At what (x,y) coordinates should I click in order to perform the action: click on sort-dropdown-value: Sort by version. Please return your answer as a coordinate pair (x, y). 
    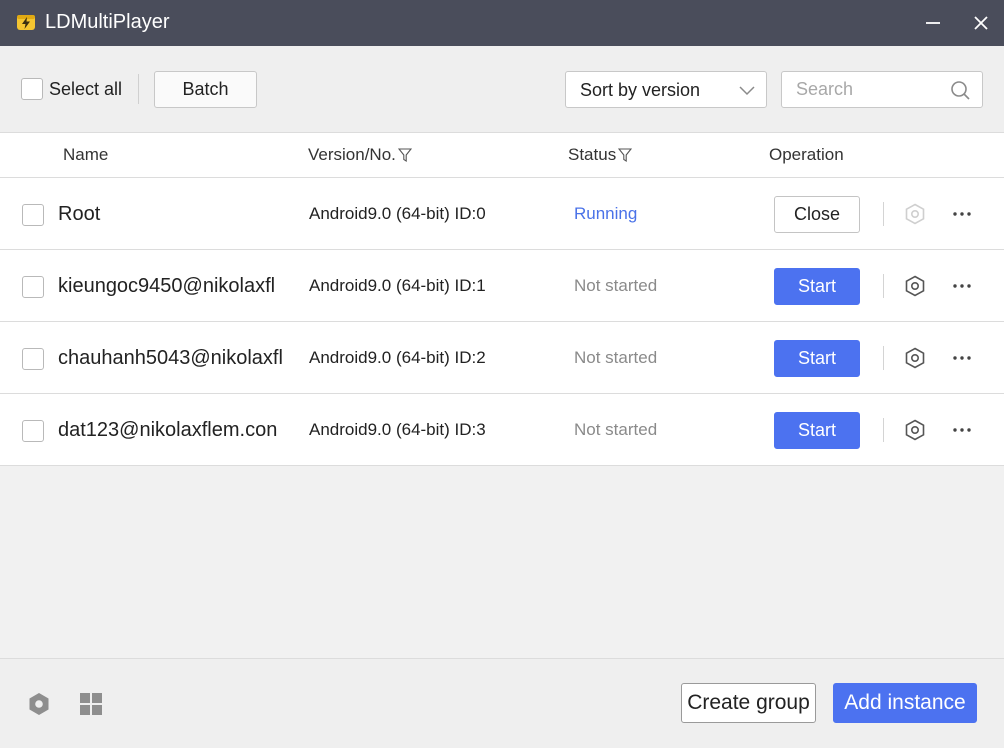
    Looking at the image, I should click on (640, 90).